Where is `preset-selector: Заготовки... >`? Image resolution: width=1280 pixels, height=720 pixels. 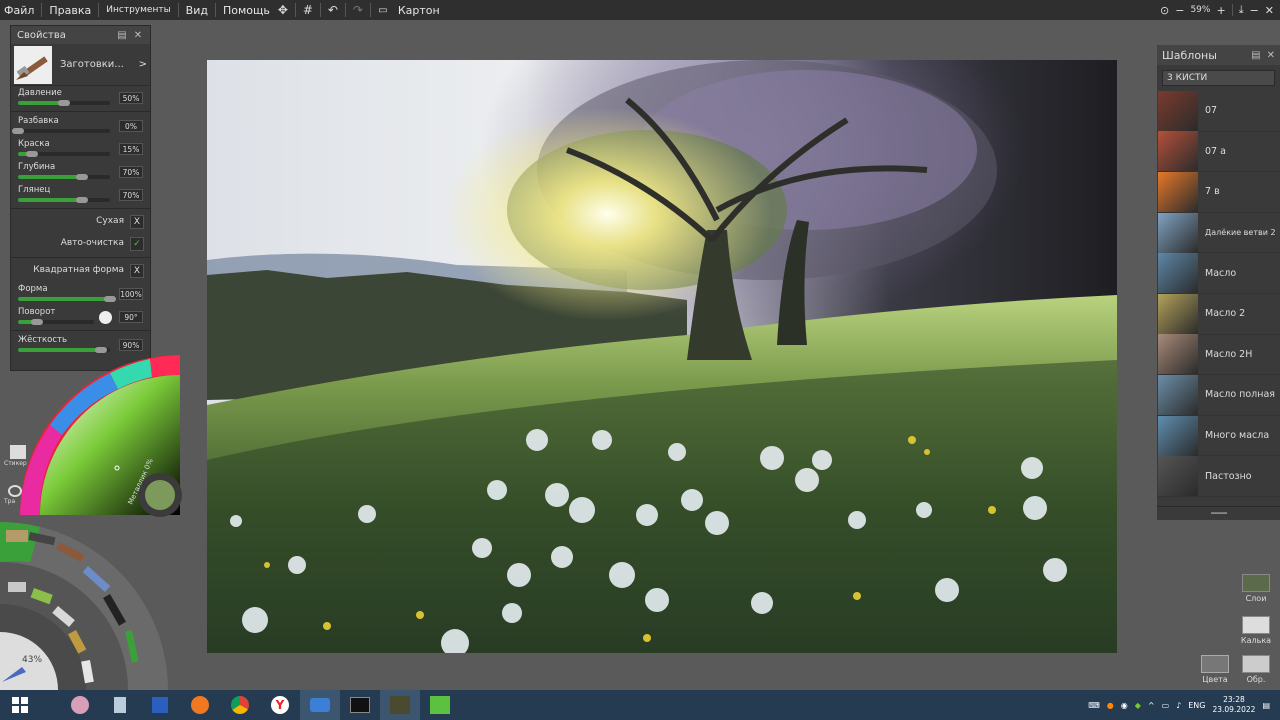 preset-selector: Заготовки... > is located at coordinates (80, 65).